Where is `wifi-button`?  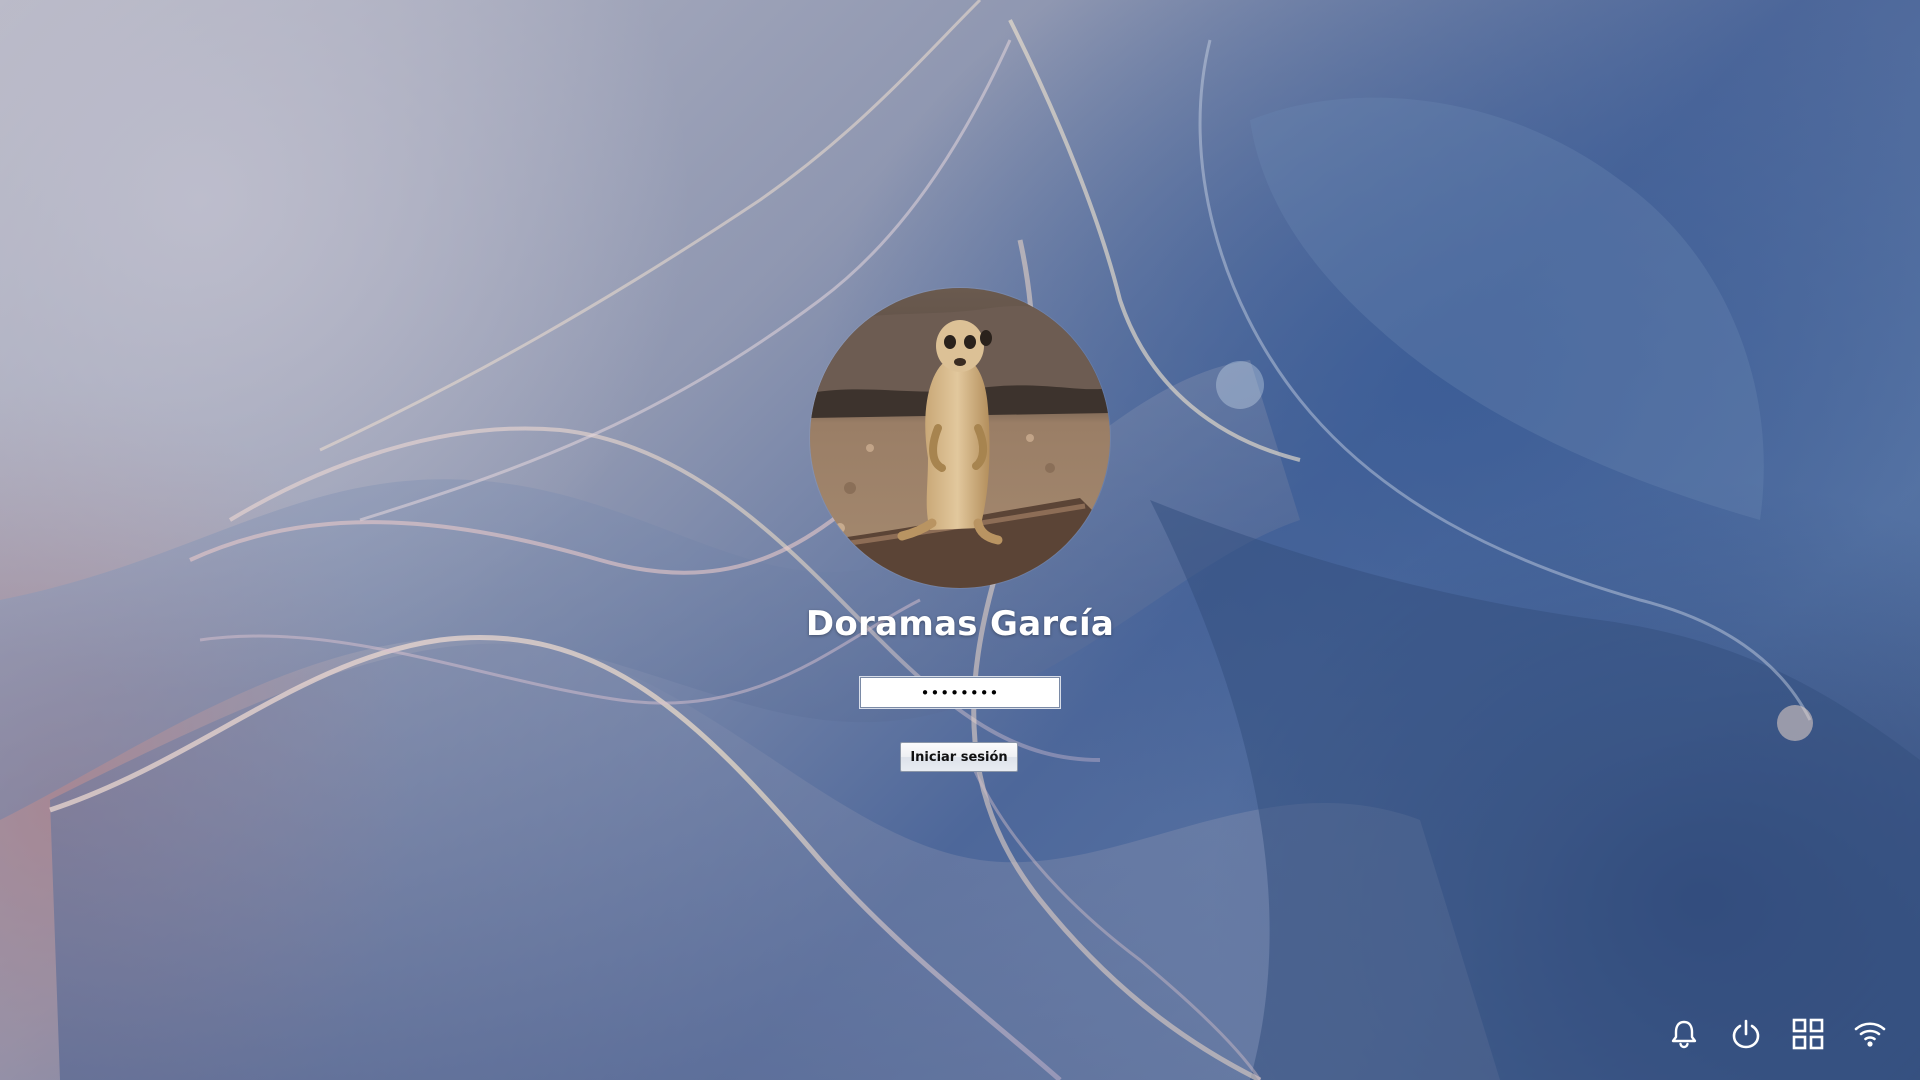 wifi-button is located at coordinates (1870, 1034).